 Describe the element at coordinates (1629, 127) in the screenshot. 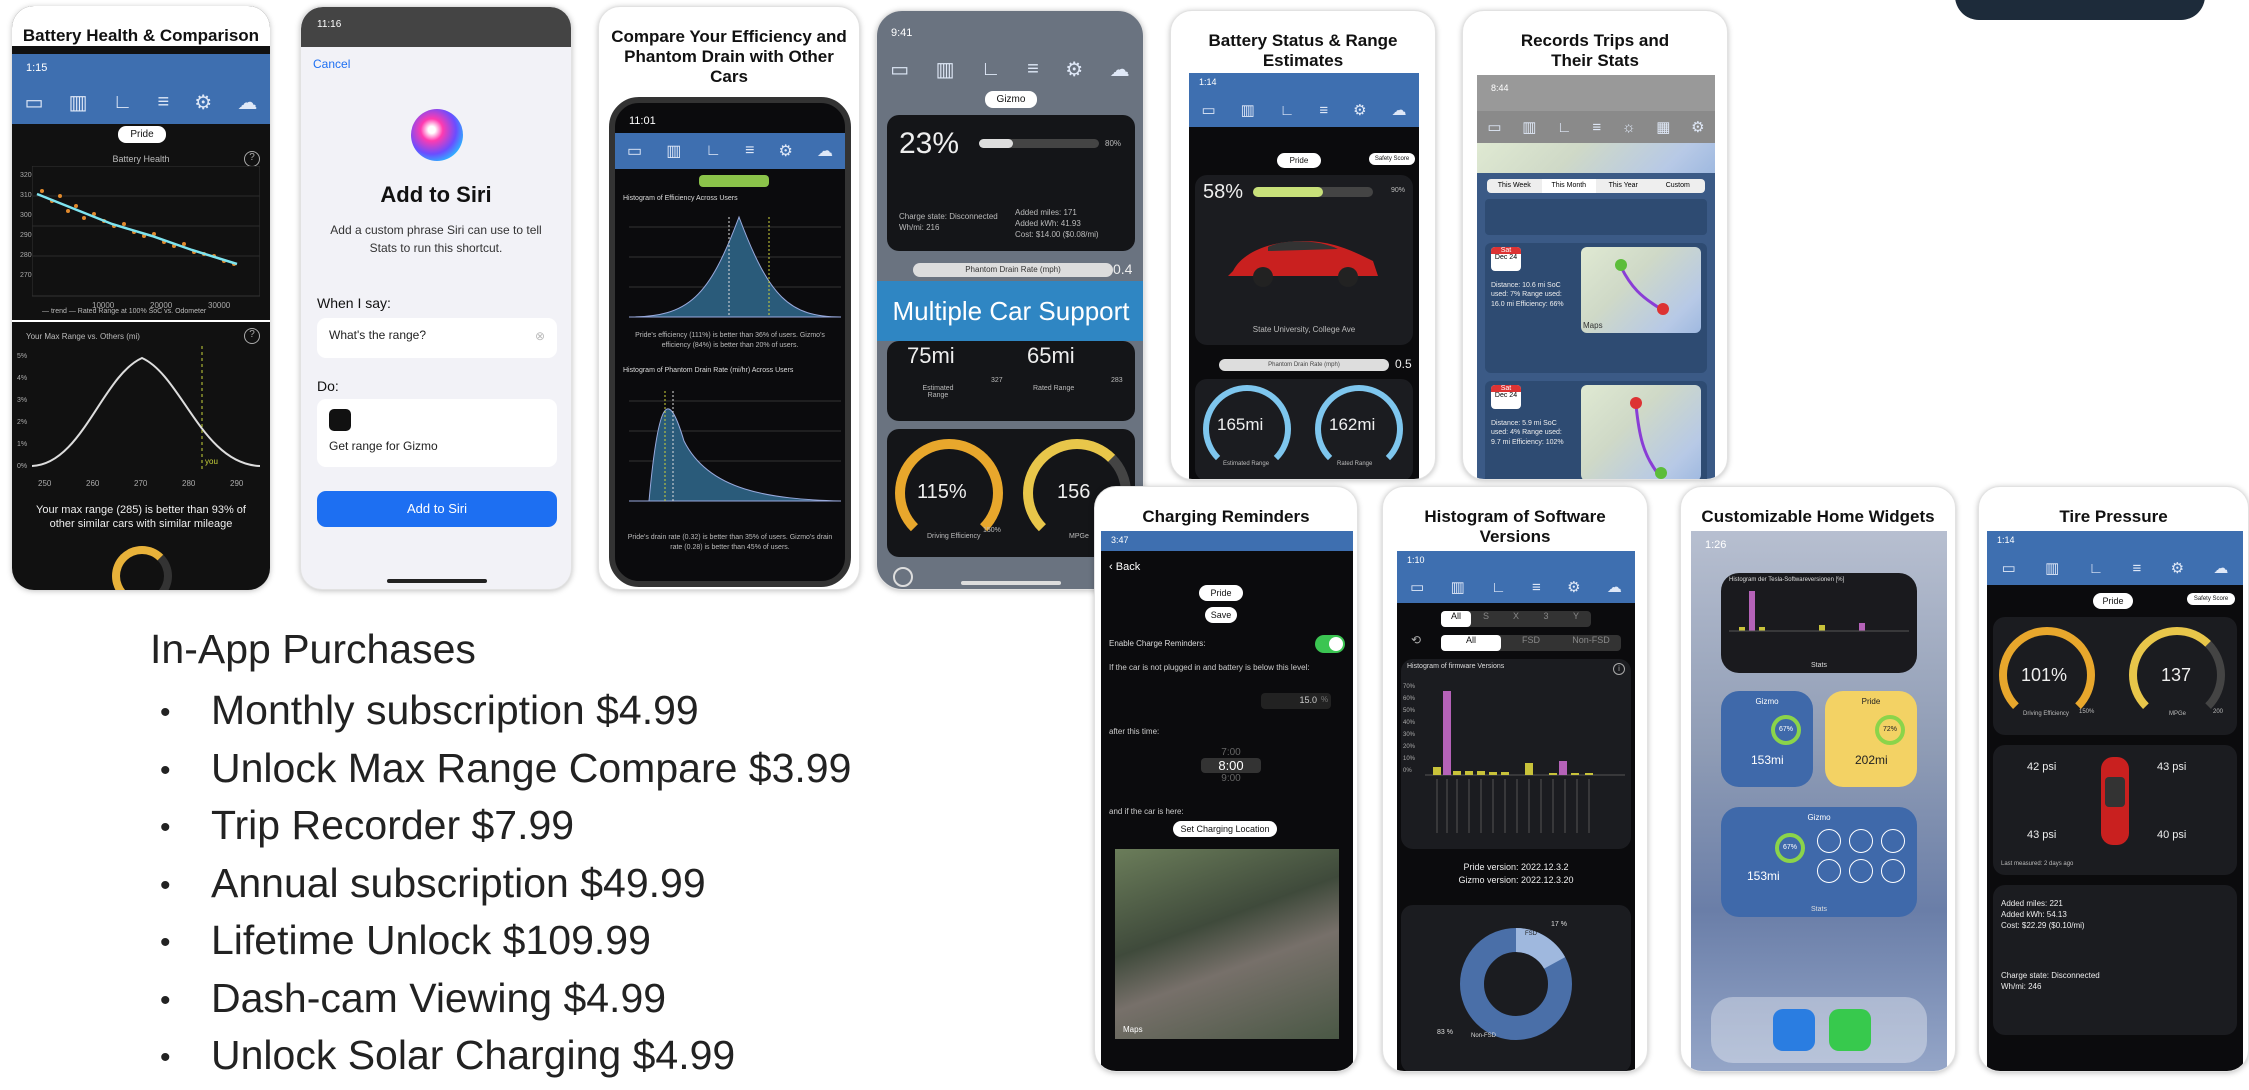

I see `sun-icon: ☼` at that location.